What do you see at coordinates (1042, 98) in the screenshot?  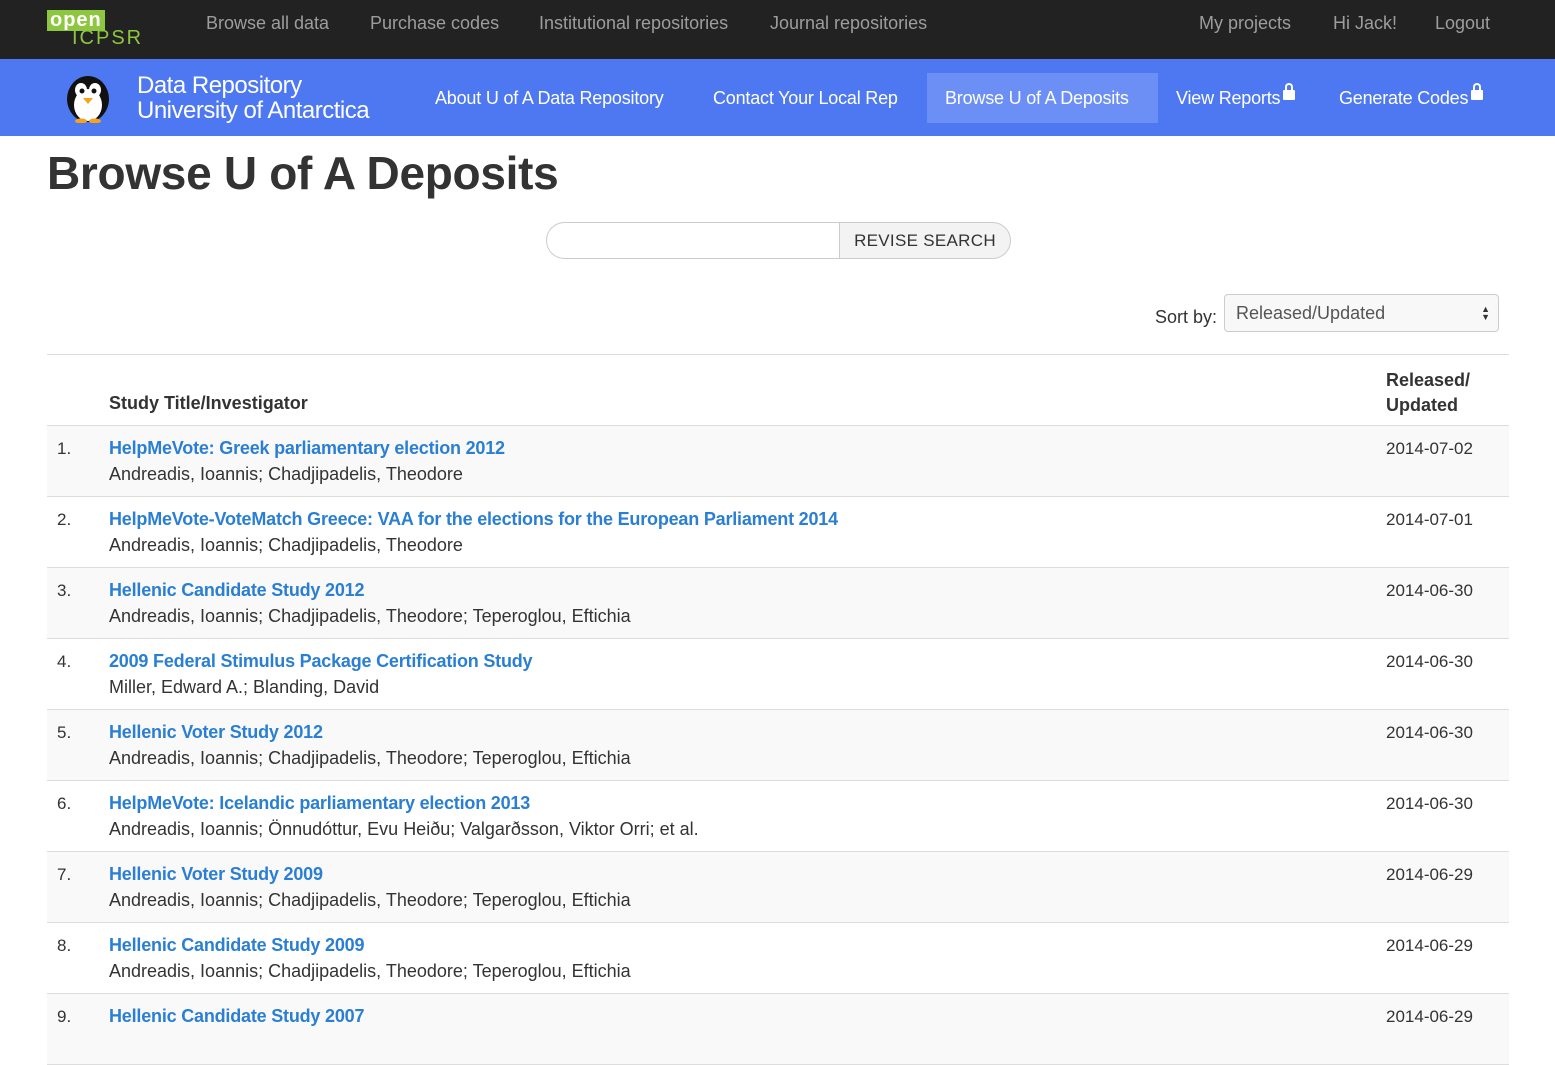 I see `nav-browse-deposits: Browse U of A Deposits` at bounding box center [1042, 98].